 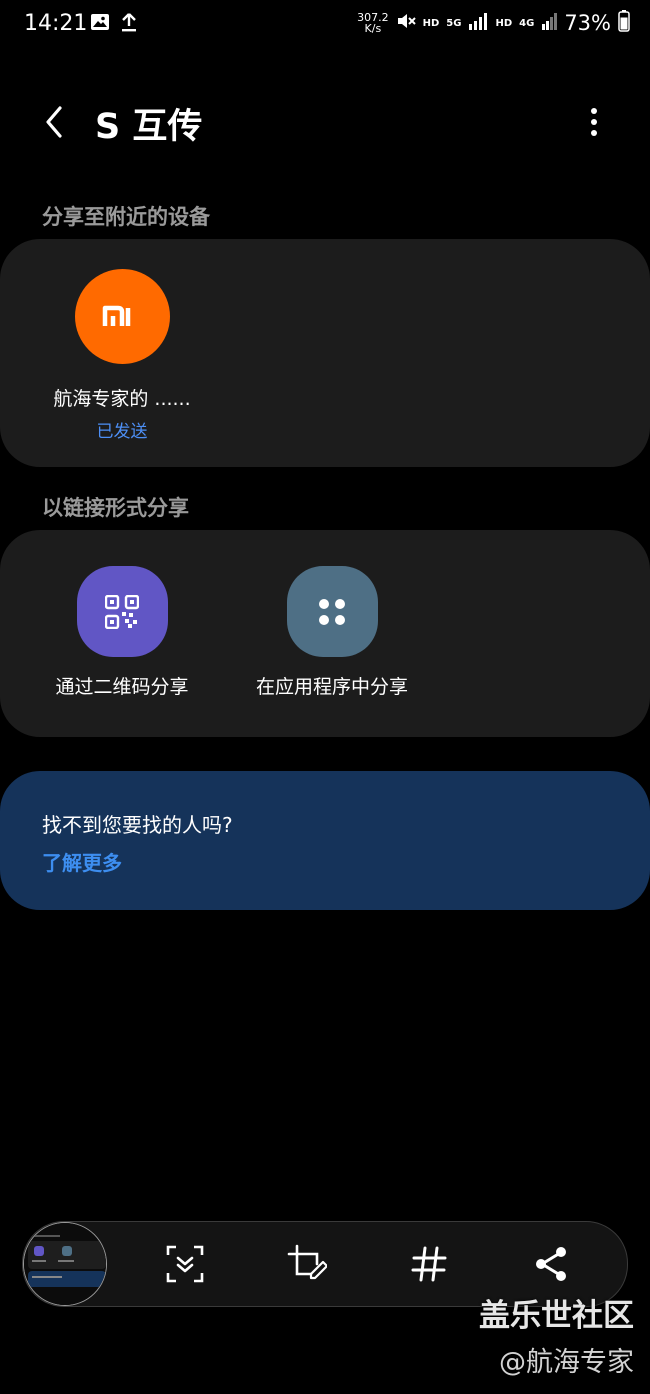 What do you see at coordinates (100, 24) in the screenshot?
I see `gallery-icon` at bounding box center [100, 24].